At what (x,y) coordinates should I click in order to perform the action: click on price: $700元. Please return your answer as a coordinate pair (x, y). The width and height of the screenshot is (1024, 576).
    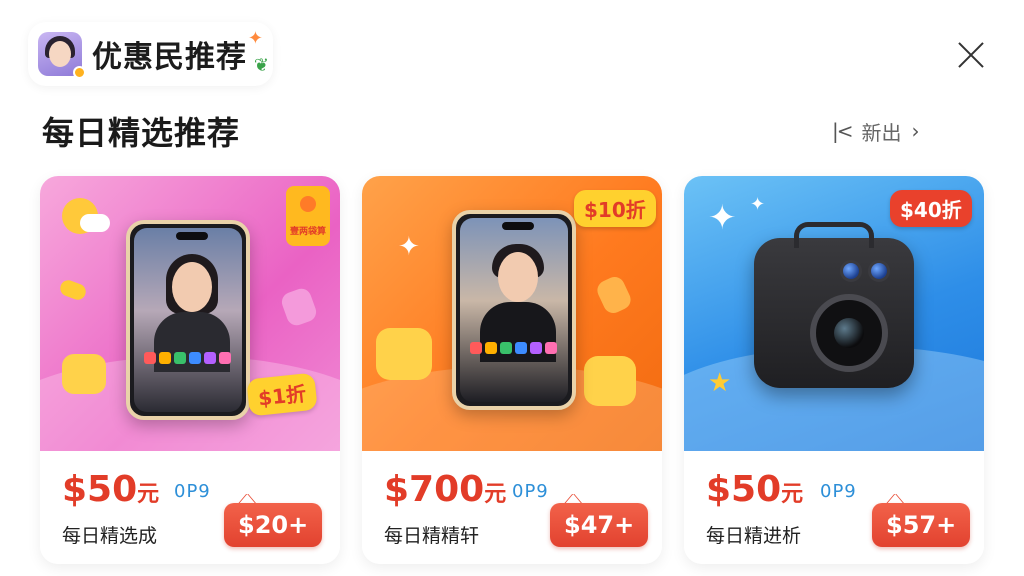
    Looking at the image, I should click on (445, 489).